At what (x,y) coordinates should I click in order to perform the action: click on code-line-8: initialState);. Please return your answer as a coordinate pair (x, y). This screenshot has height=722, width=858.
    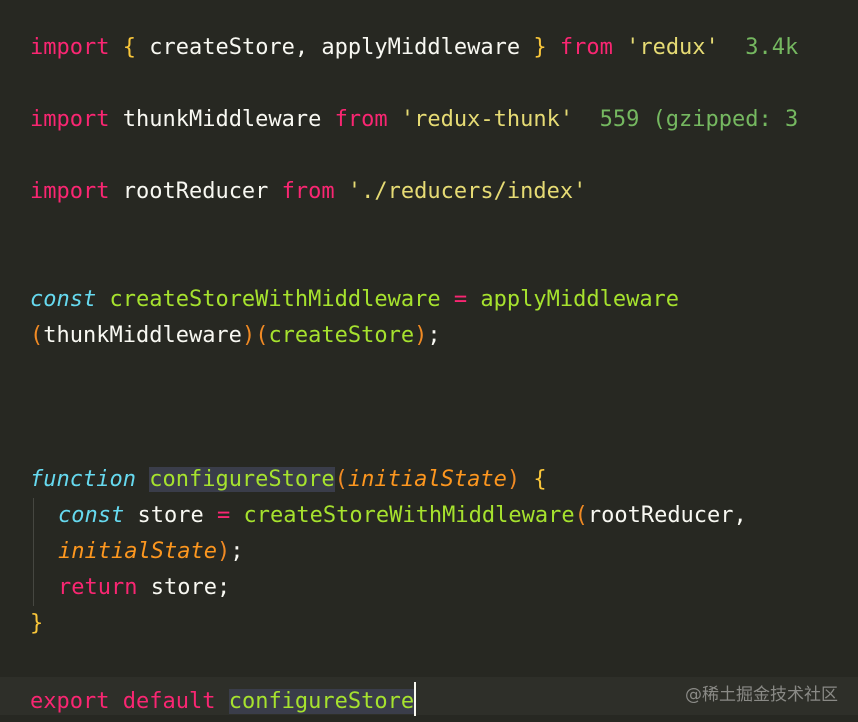
    Looking at the image, I should click on (150, 552).